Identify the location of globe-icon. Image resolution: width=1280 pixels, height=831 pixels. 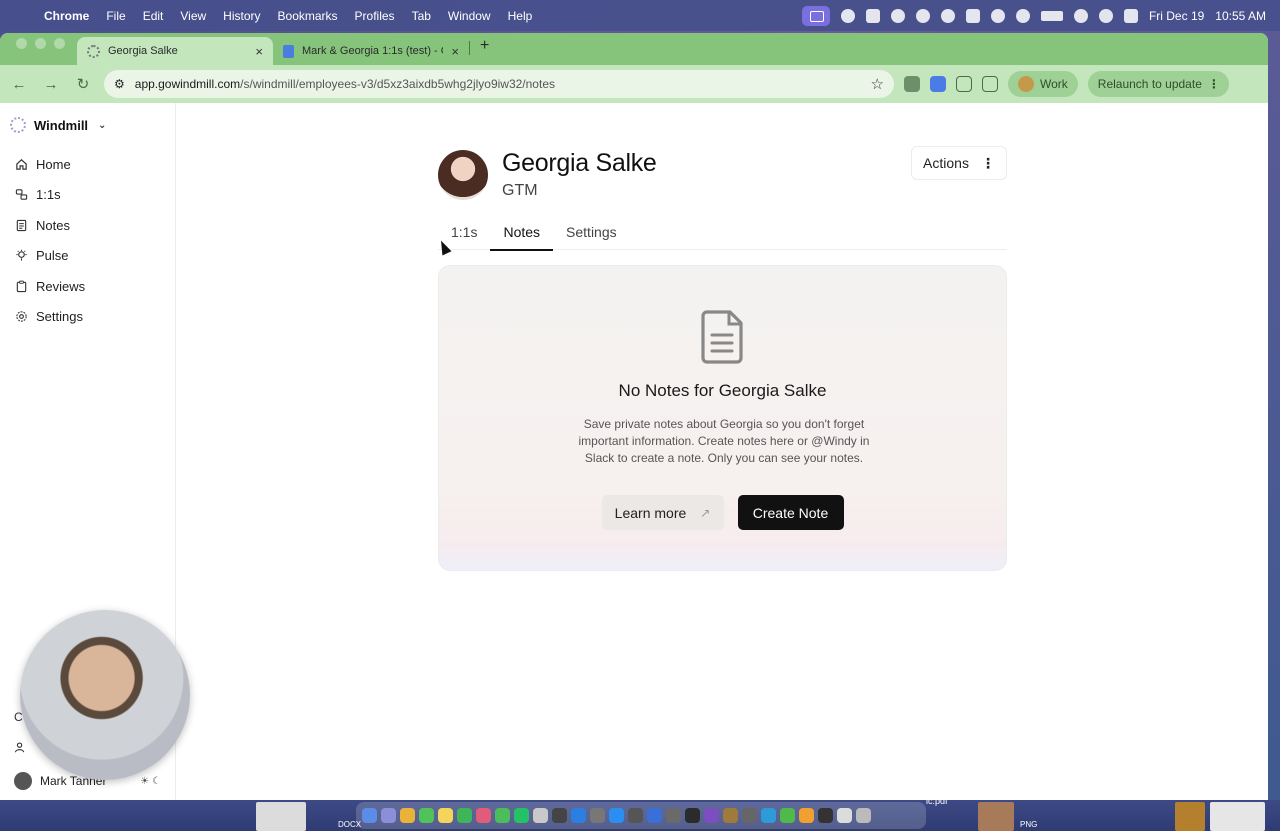
(947, 15).